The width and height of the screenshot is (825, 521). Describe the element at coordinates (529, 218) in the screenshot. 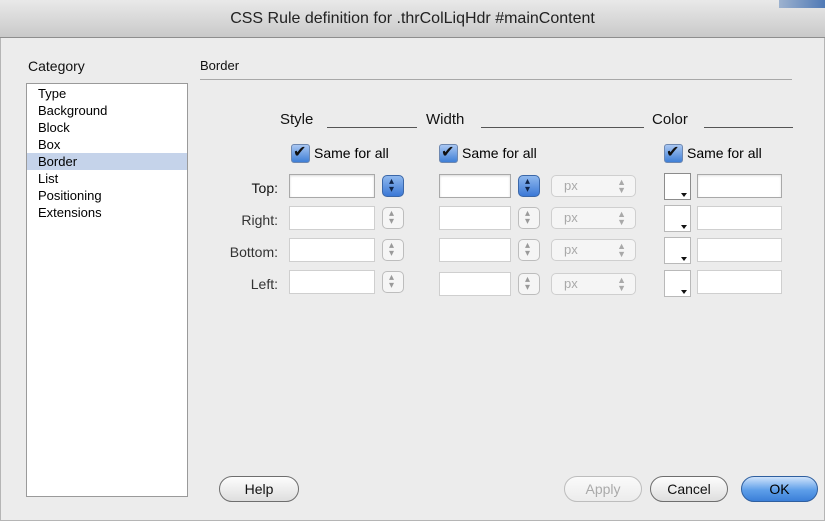

I see `right-width-stepper` at that location.